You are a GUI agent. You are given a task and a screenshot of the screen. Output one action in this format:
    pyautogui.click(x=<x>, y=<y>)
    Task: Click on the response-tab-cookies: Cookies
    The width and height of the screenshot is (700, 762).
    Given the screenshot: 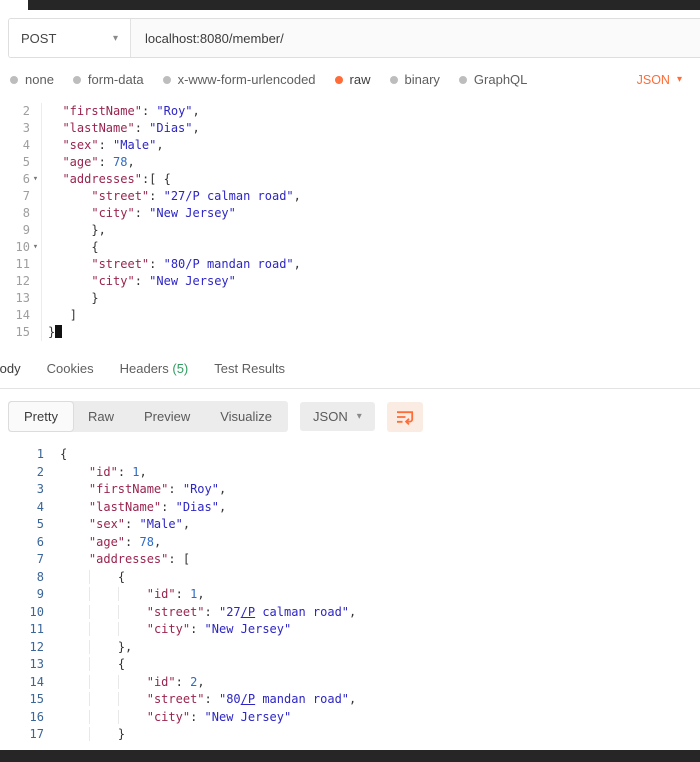 What is the action you would take?
    pyautogui.click(x=70, y=368)
    